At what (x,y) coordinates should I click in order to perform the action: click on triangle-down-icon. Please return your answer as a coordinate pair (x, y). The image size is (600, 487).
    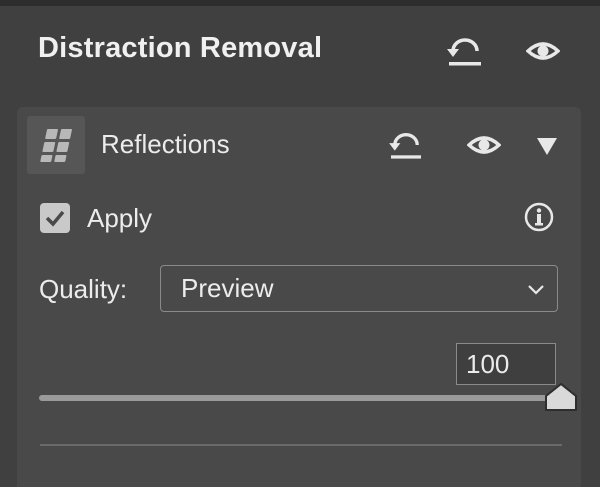
    Looking at the image, I should click on (547, 146).